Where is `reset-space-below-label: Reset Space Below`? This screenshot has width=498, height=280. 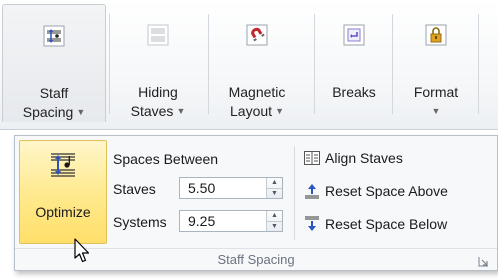
reset-space-below-label: Reset Space Below is located at coordinates (386, 224).